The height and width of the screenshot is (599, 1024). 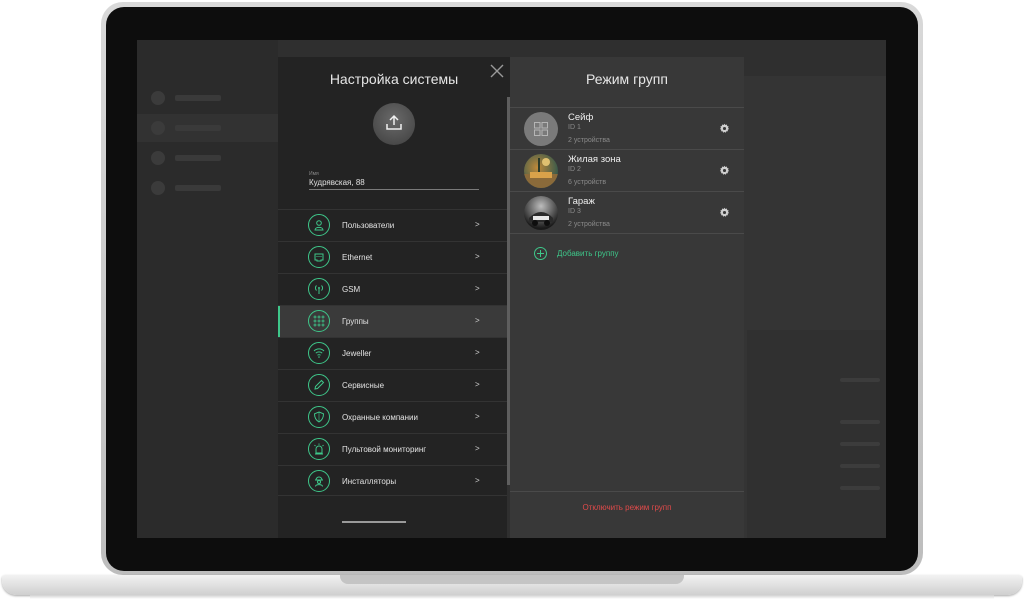 What do you see at coordinates (319, 385) in the screenshot?
I see `pencil-icon` at bounding box center [319, 385].